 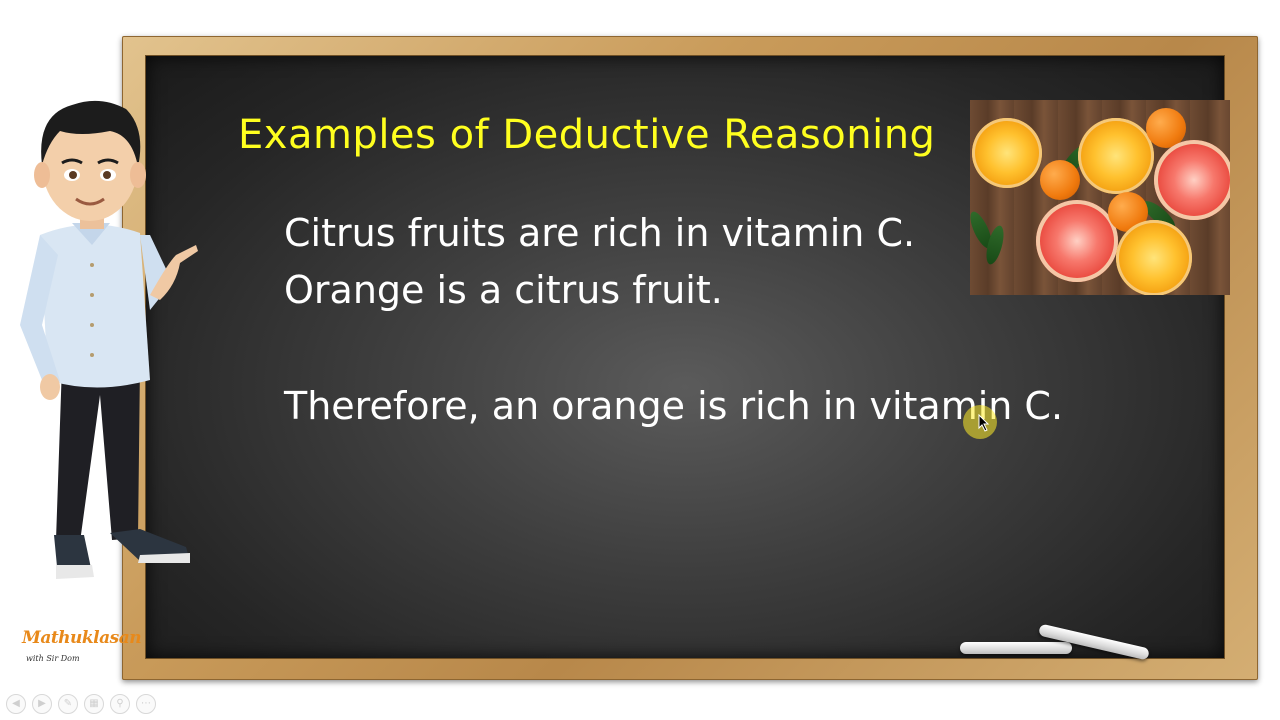 What do you see at coordinates (16, 704) in the screenshot?
I see `prev-icon: ◀` at bounding box center [16, 704].